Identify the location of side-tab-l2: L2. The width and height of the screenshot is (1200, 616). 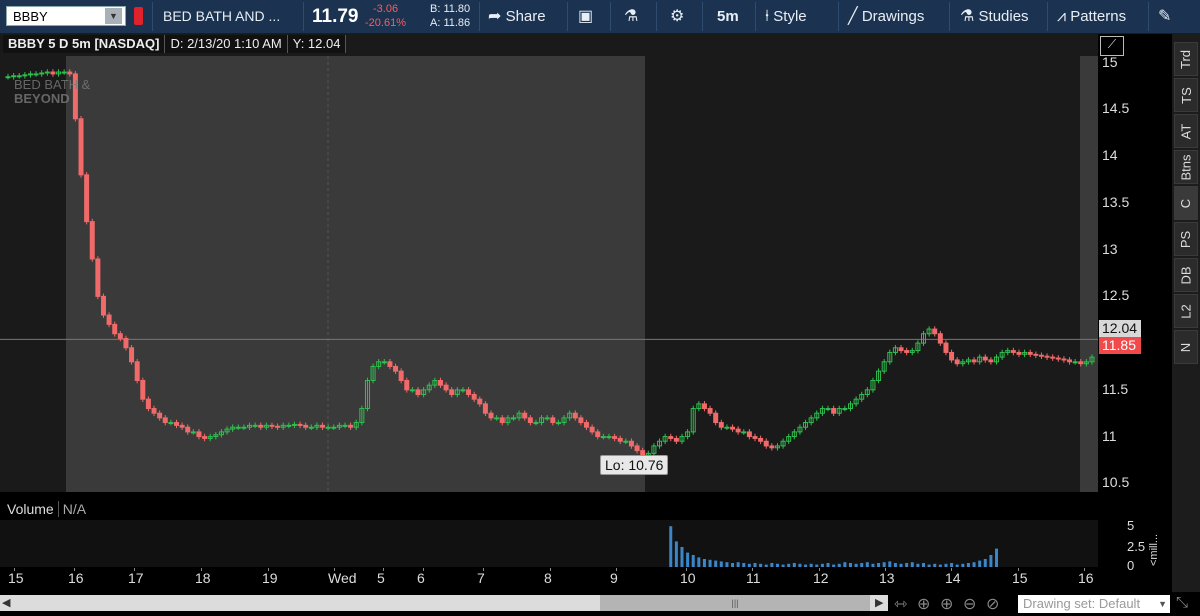
(1186, 311).